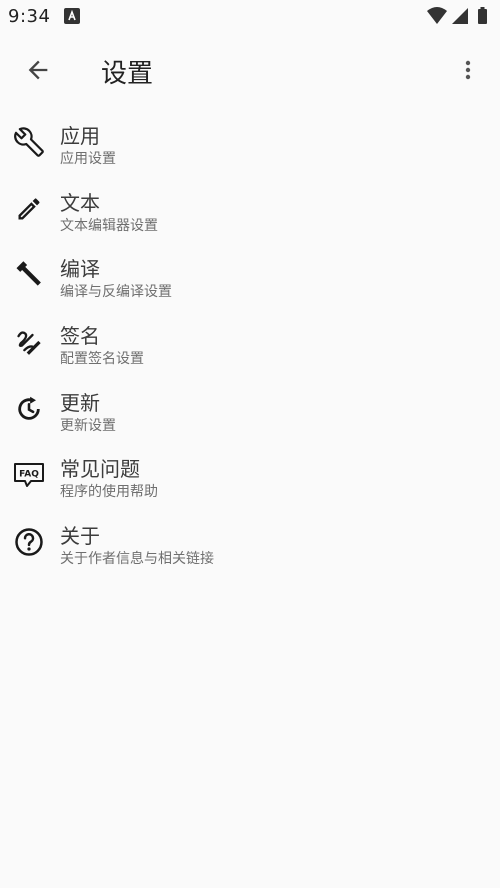 The width and height of the screenshot is (500, 888). I want to click on setting-subtitle: 更新设置, so click(88, 425).